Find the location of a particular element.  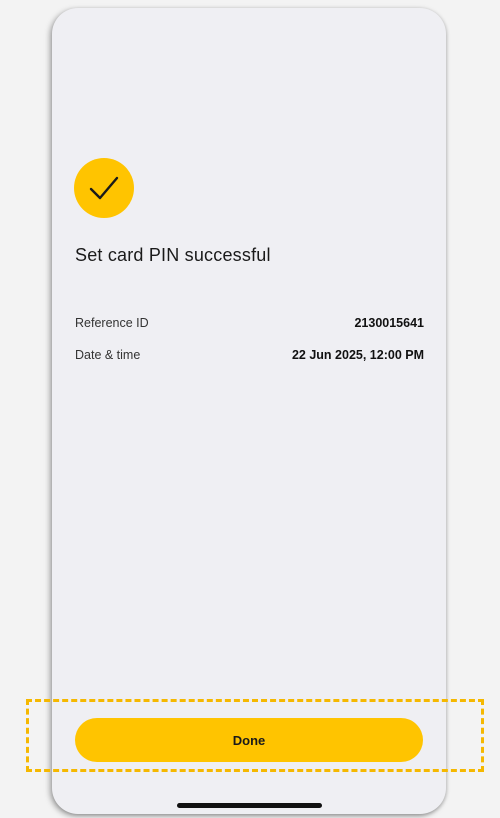

detail-row-reference-id: Reference ID 2130015641 is located at coordinates (249, 323).